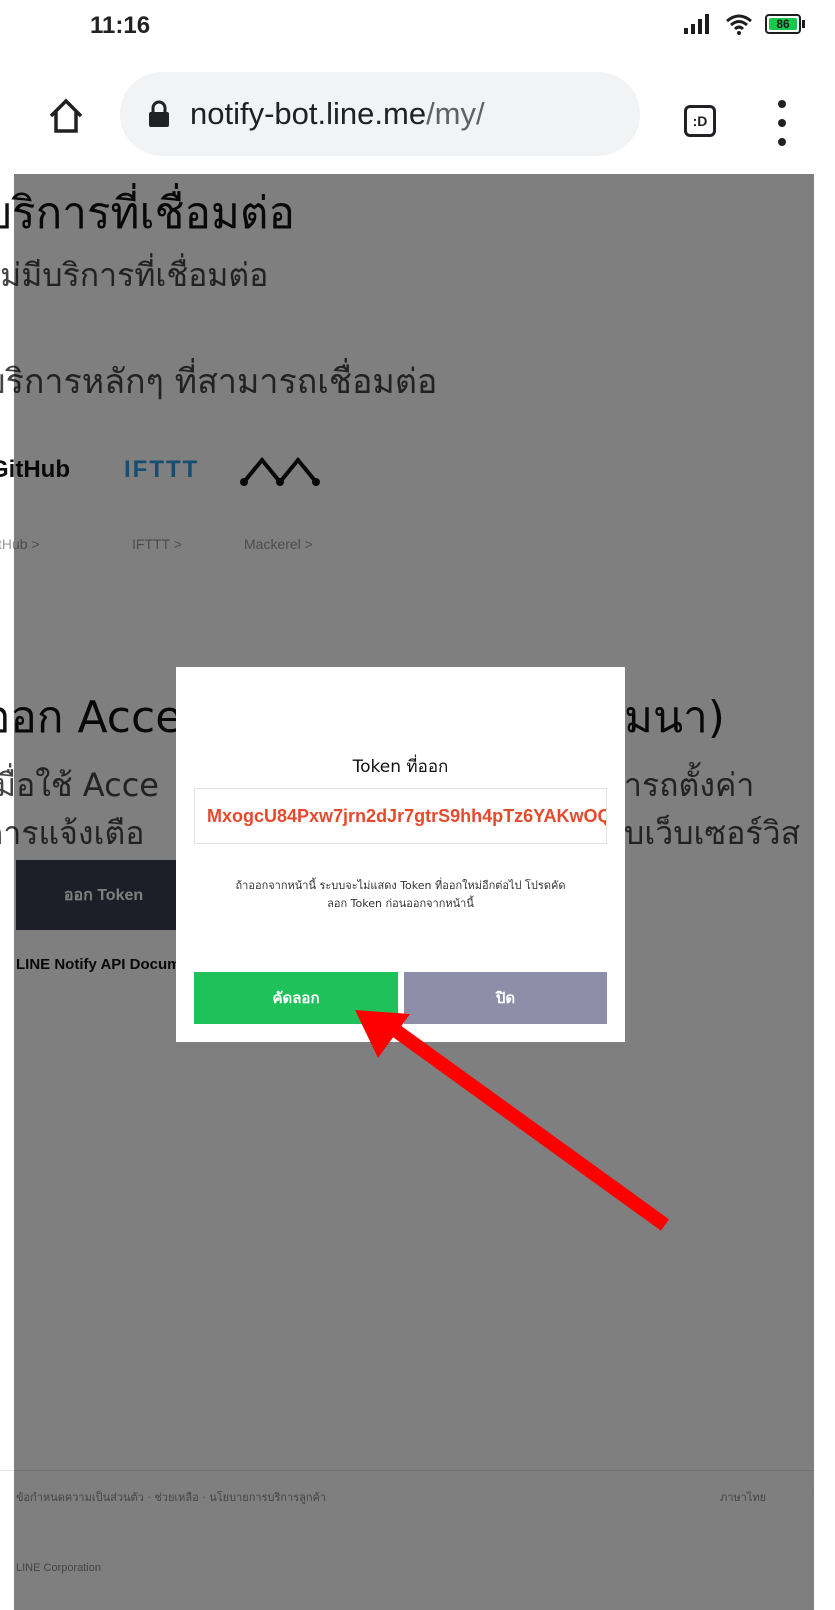 The image size is (835, 1610). I want to click on home-button, so click(66, 116).